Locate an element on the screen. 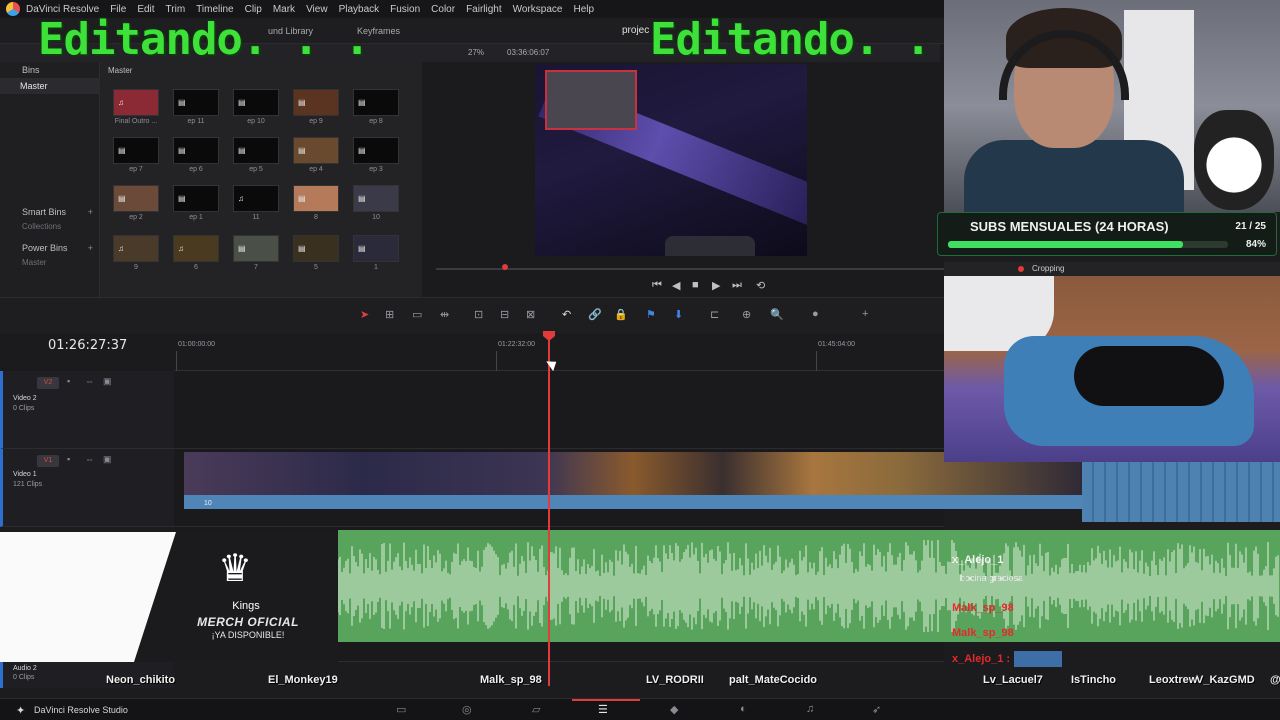 The width and height of the screenshot is (1280, 720). lock-icon: 🔒 is located at coordinates (621, 314).